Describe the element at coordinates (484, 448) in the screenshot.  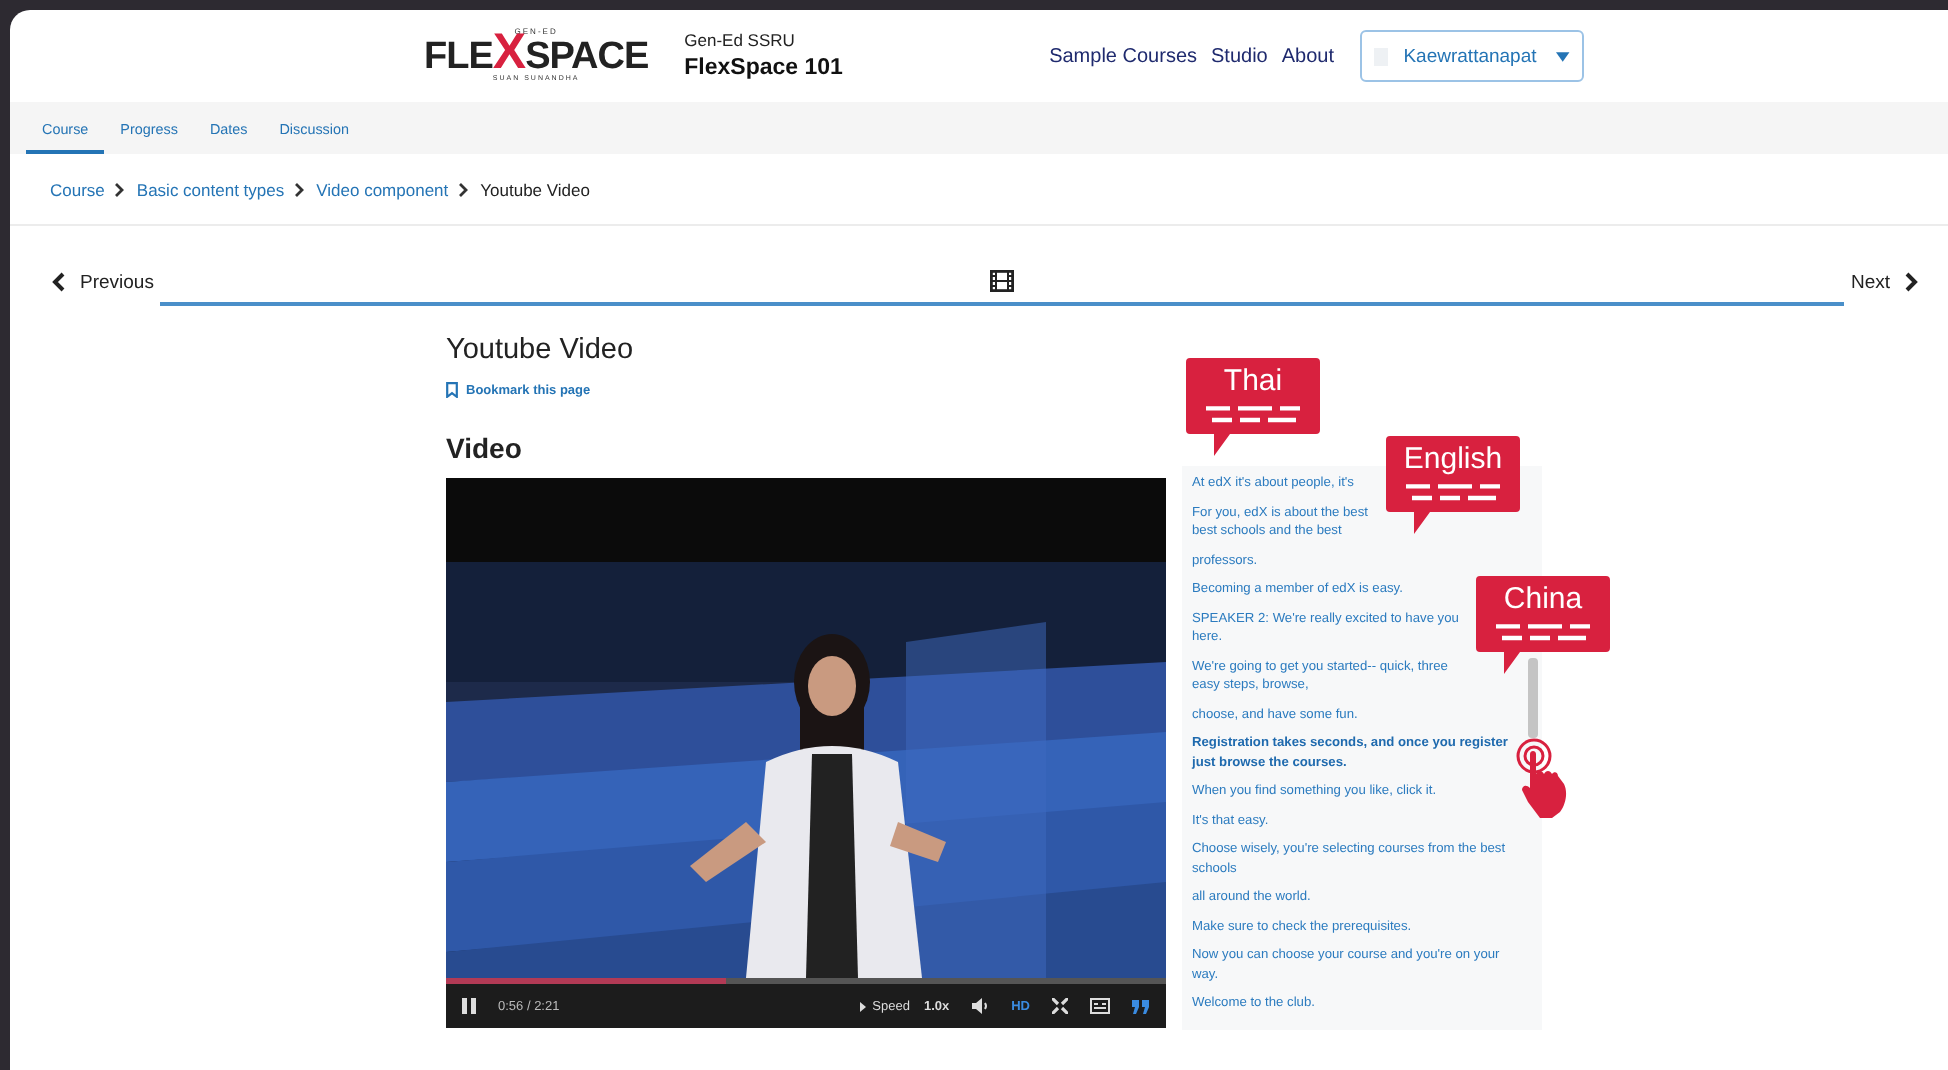
I see `section-heading: Video` at that location.